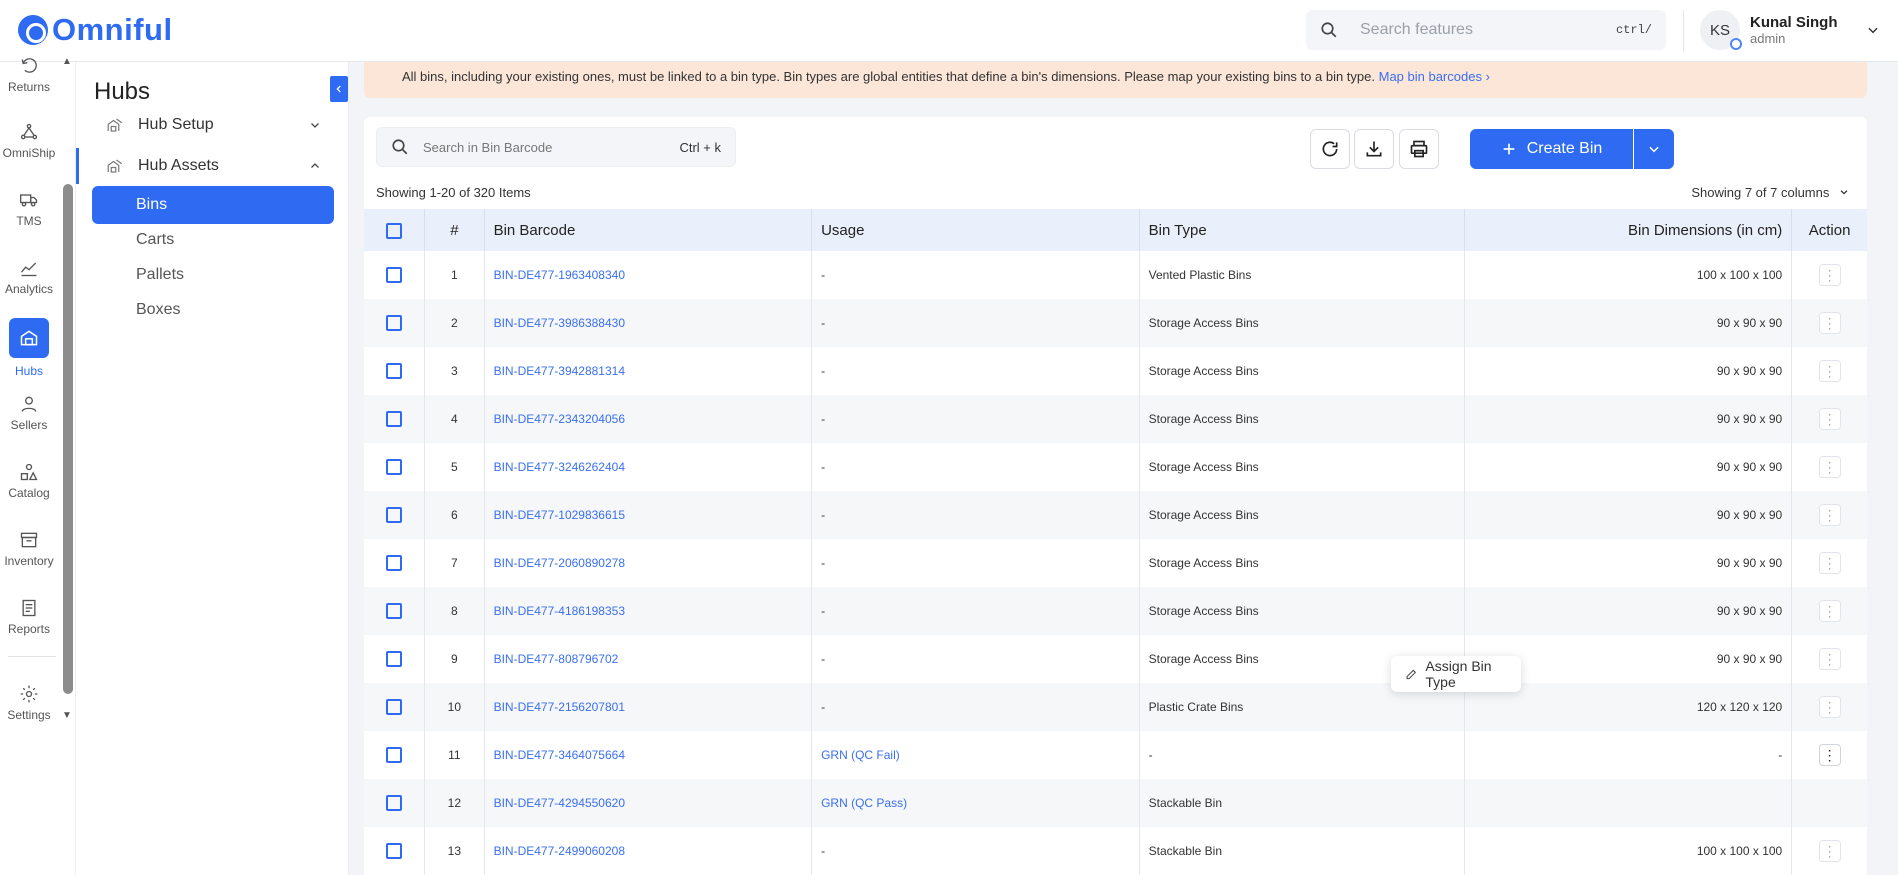 Image resolution: width=1898 pixels, height=875 pixels. What do you see at coordinates (648, 515) in the screenshot?
I see `bin-barcode-link: BIN-DE477-1029836615` at bounding box center [648, 515].